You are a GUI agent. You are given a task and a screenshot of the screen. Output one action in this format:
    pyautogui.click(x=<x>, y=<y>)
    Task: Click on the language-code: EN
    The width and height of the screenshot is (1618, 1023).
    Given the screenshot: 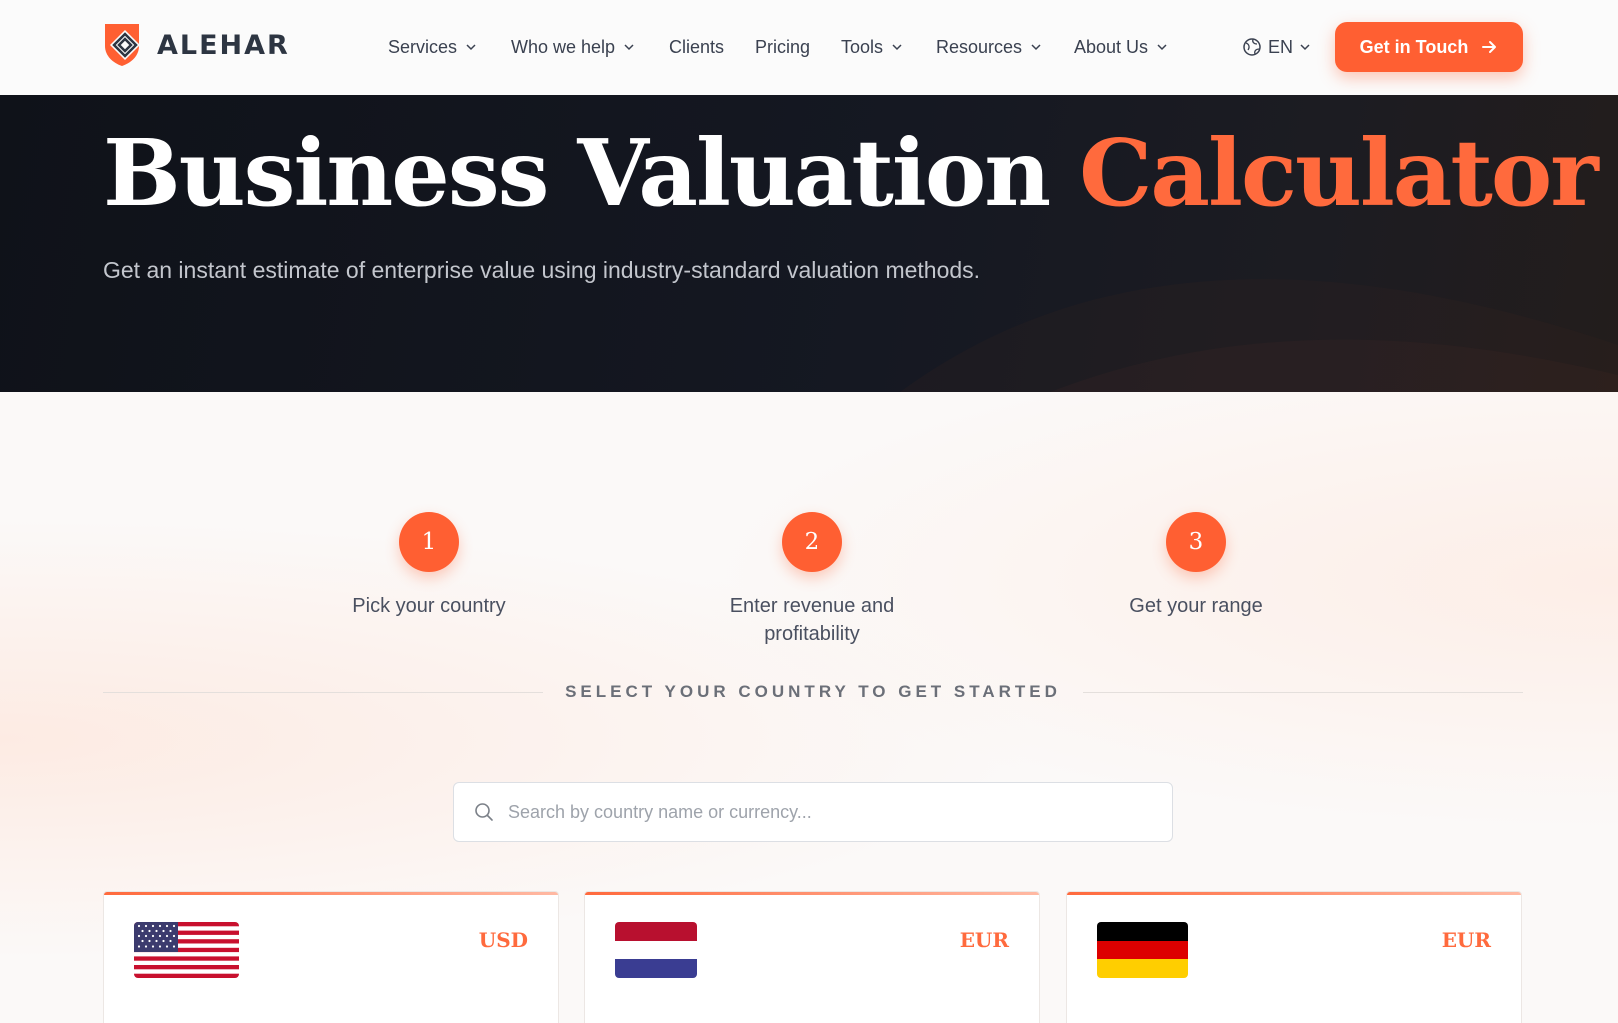 What is the action you would take?
    pyautogui.click(x=1281, y=46)
    